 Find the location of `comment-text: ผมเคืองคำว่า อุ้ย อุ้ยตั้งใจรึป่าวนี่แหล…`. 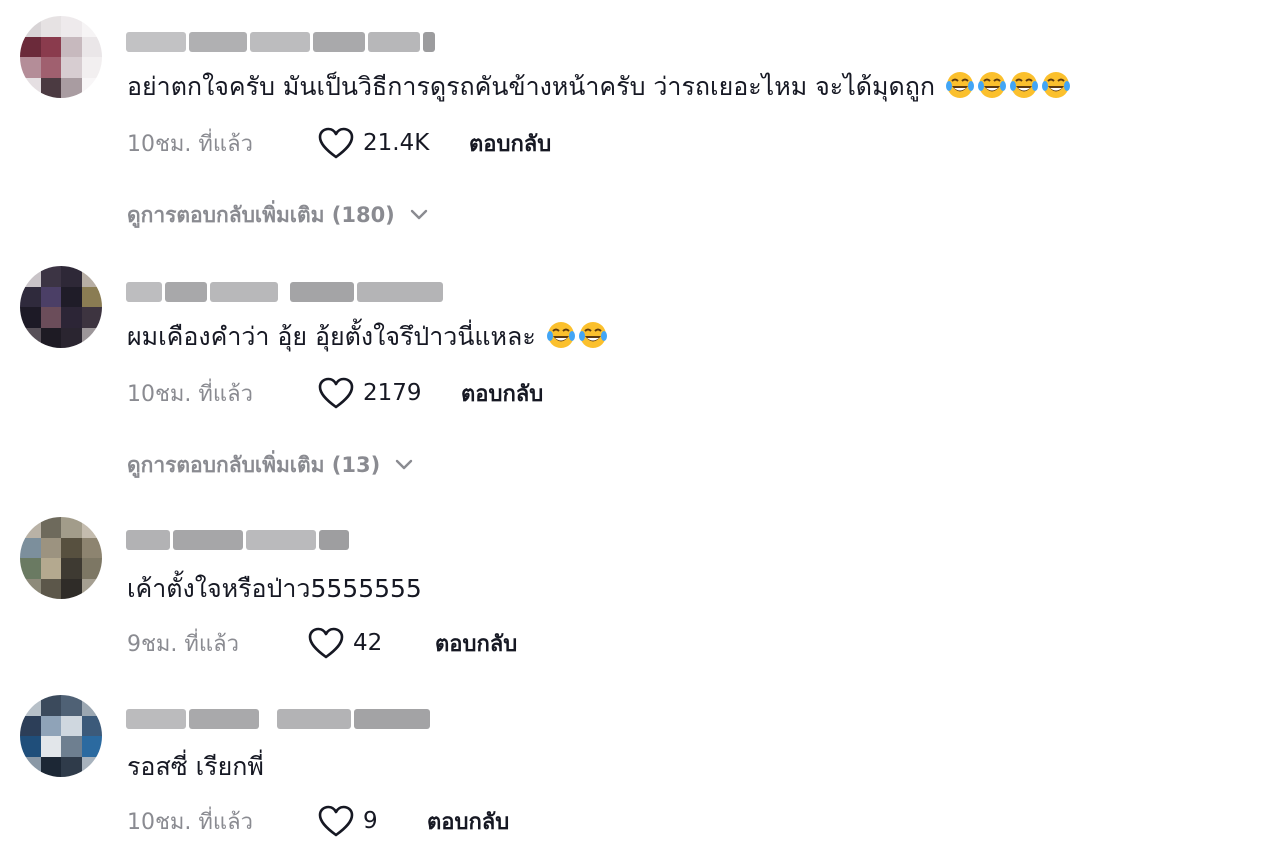

comment-text: ผมเคืองคำว่า อุ้ย อุ้ยตั้งใจรึป่าวนี่แหล… is located at coordinates (367, 337).